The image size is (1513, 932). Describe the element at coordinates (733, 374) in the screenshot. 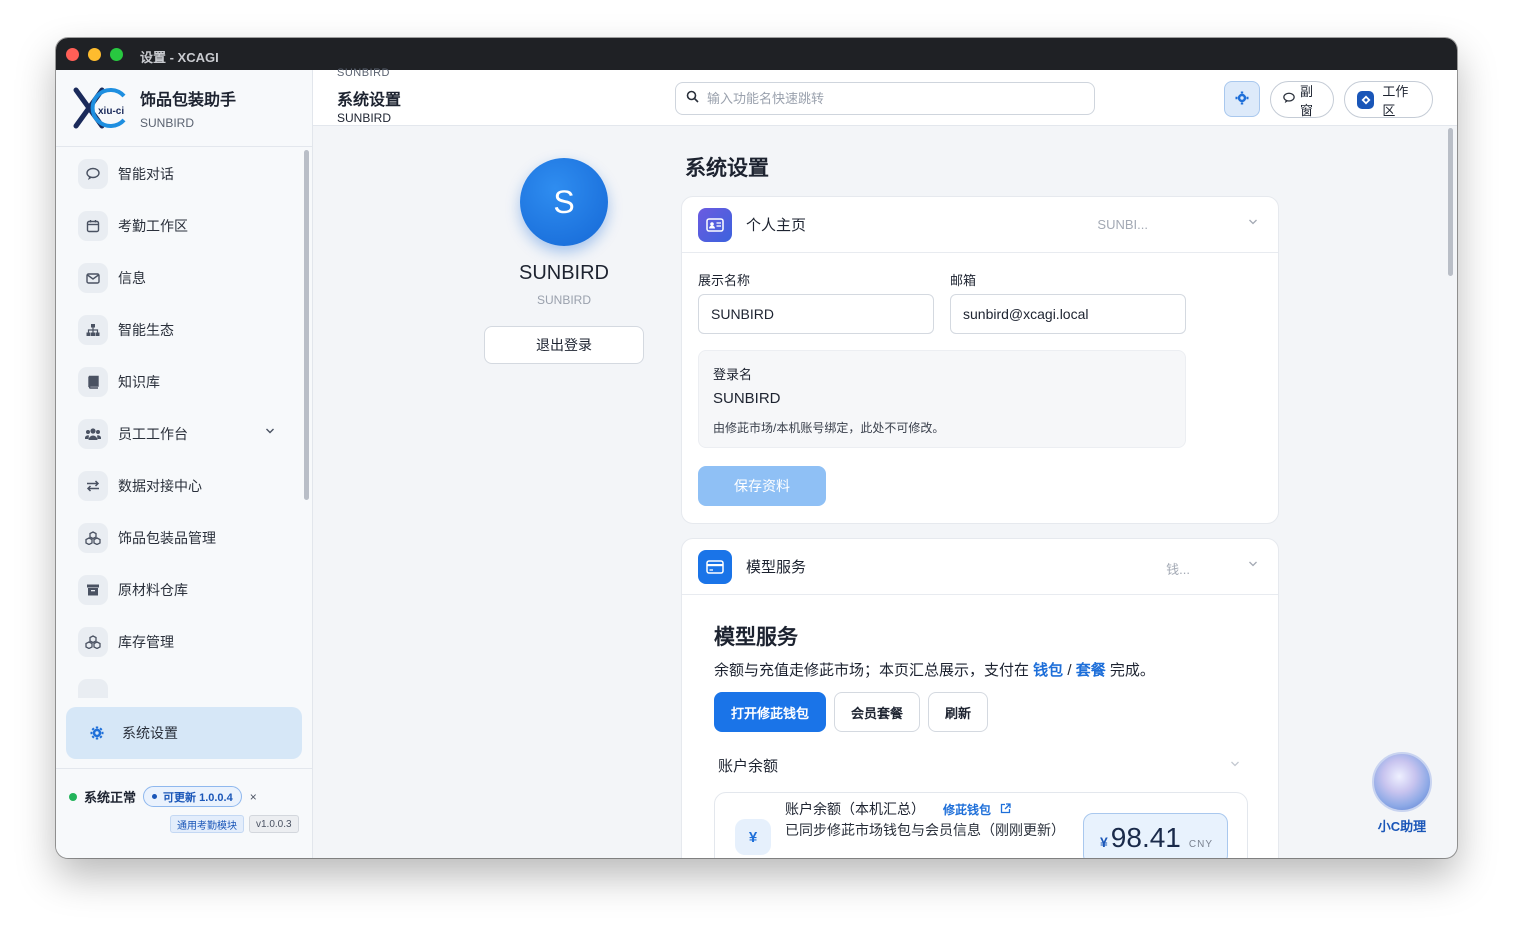

I see `login-name-label: 登录名` at that location.